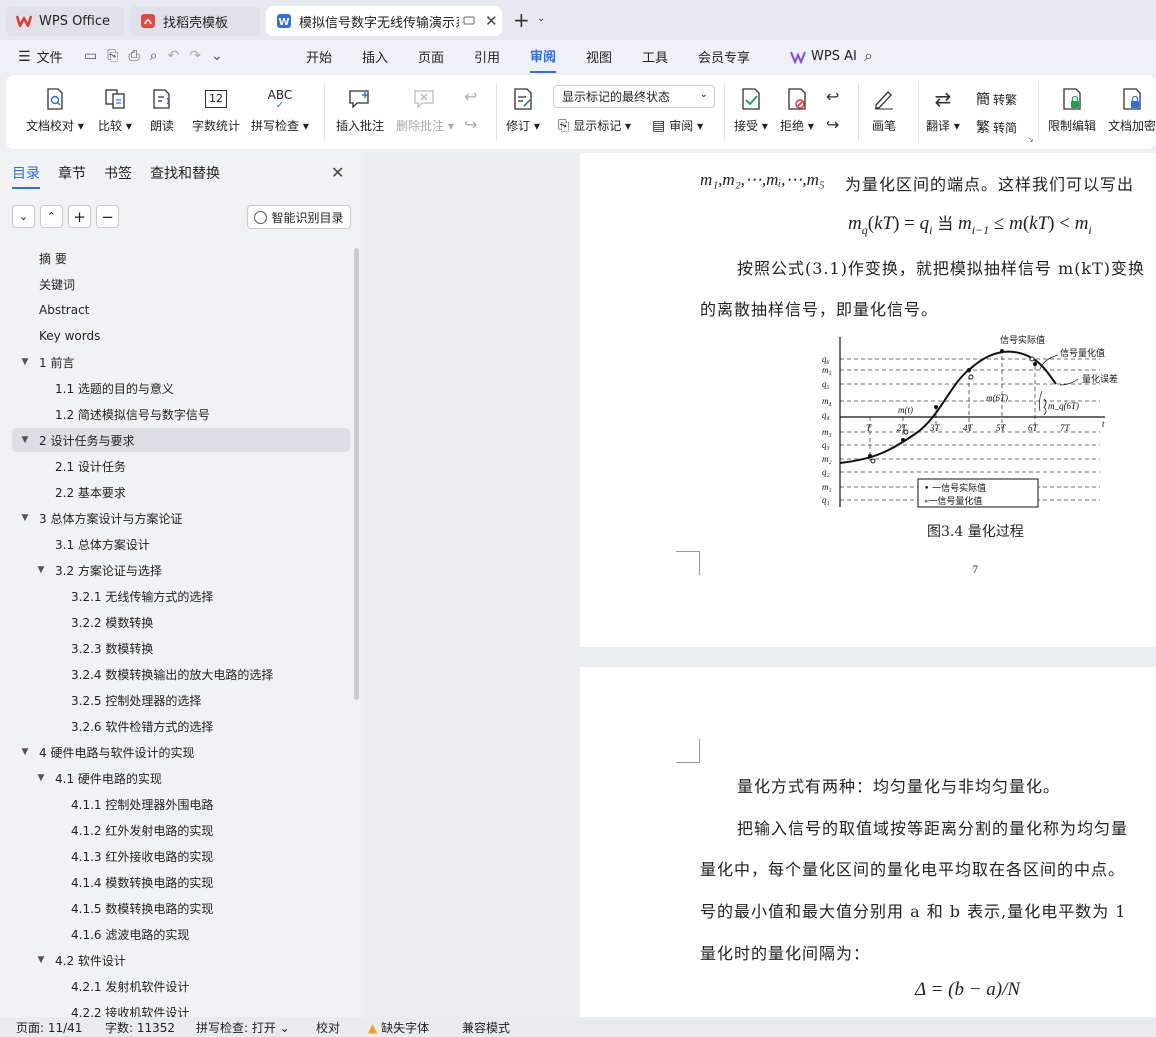 This screenshot has width=1156, height=1037. What do you see at coordinates (181, 414) in the screenshot?
I see `toc-item: 1.2 简述模拟信号与数字信号` at bounding box center [181, 414].